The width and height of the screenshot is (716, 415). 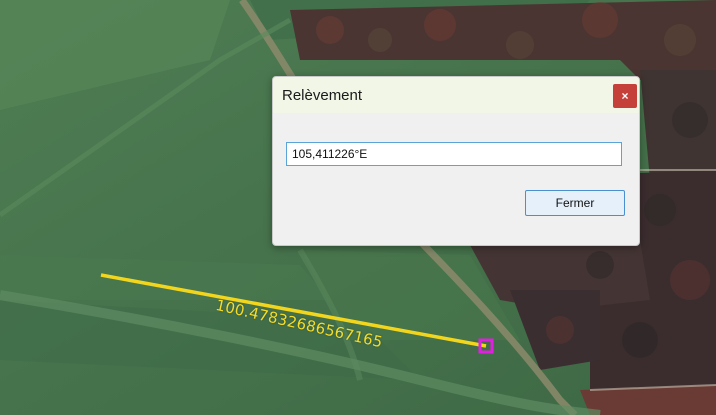 I want to click on dialog-title: Relèvement, so click(x=322, y=95).